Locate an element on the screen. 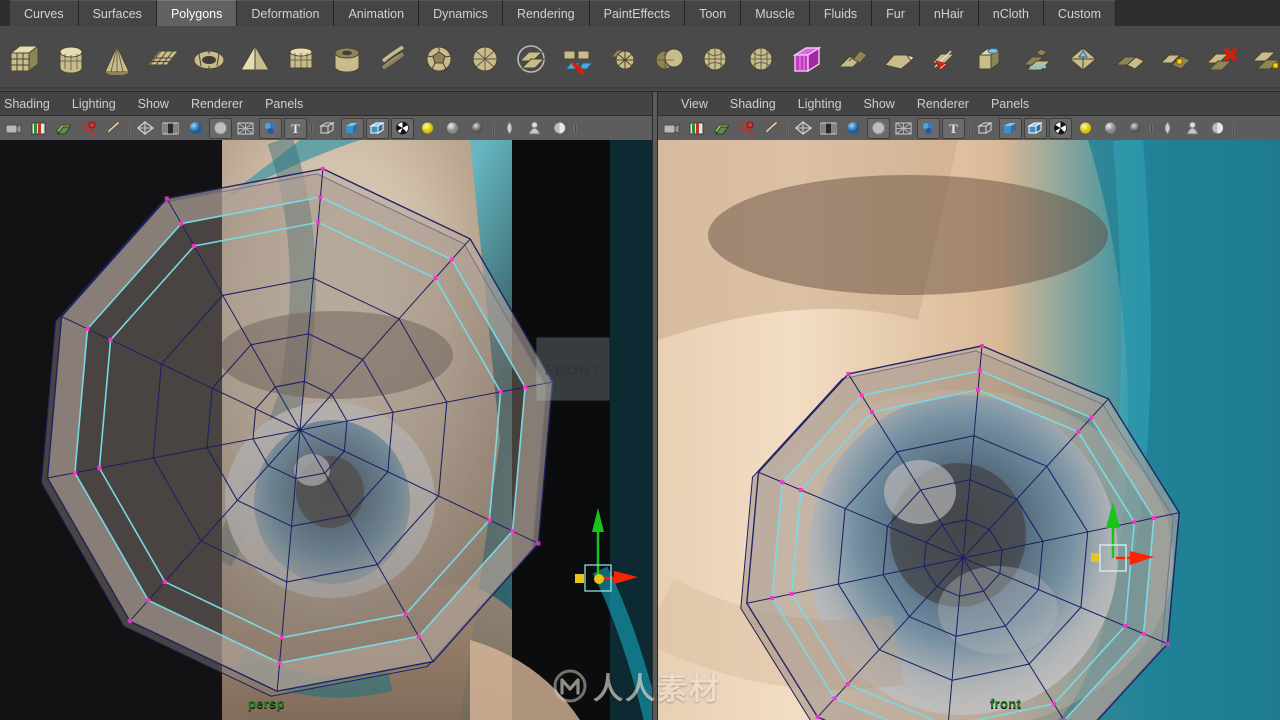 Image resolution: width=1280 pixels, height=720 pixels. front-safe-action-icon is located at coordinates (928, 128).